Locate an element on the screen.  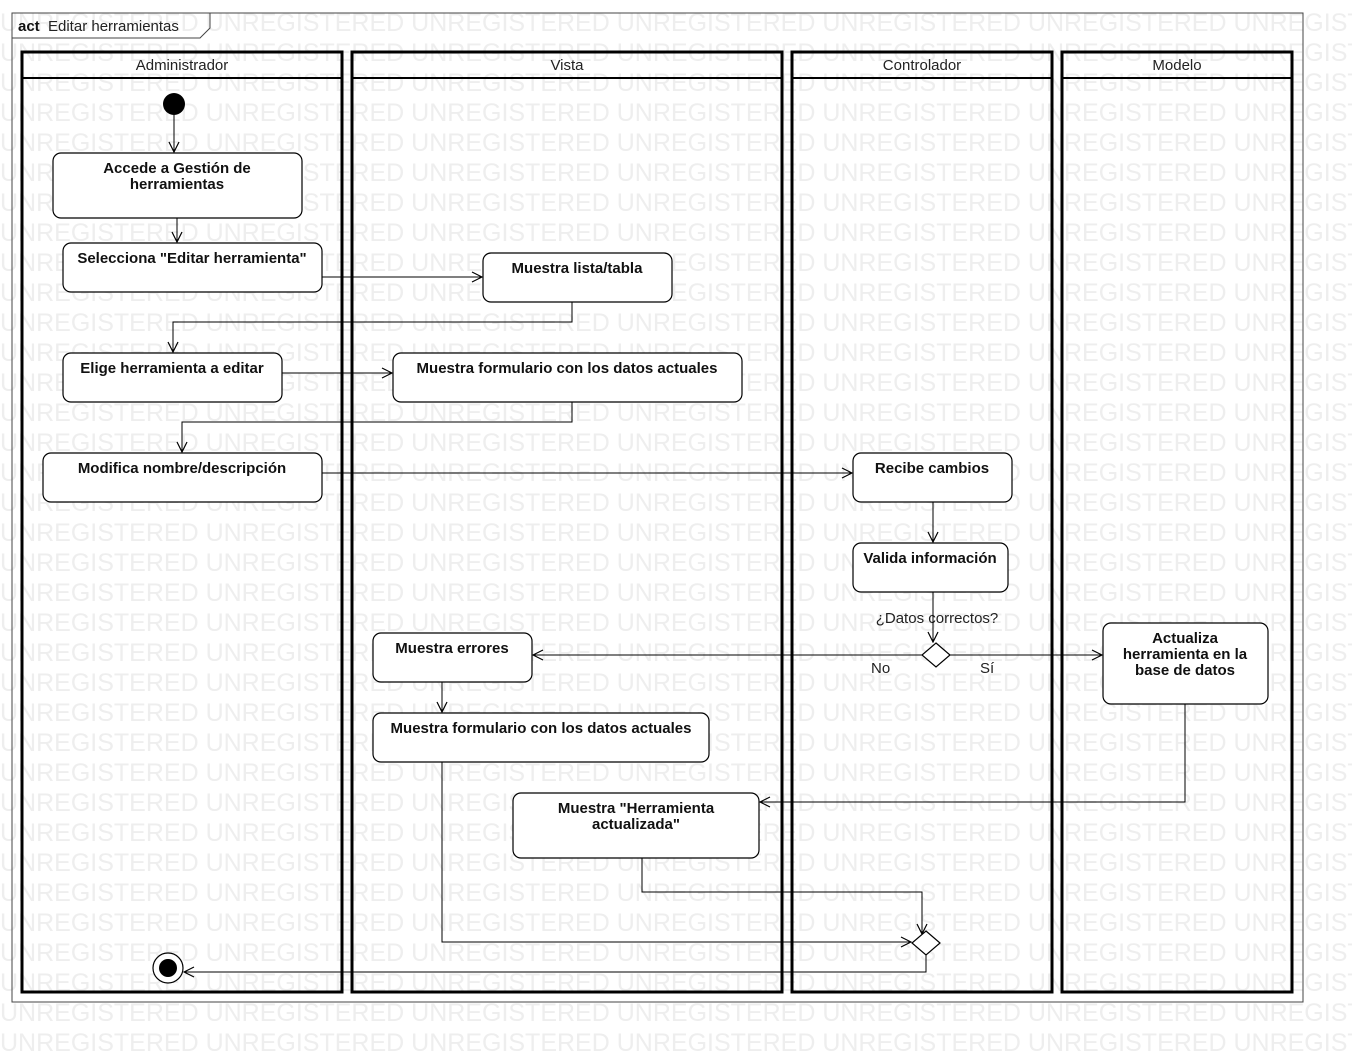
action-muestra-confirmacion: Muestra "Herramienta actualizada" is located at coordinates (636, 825).